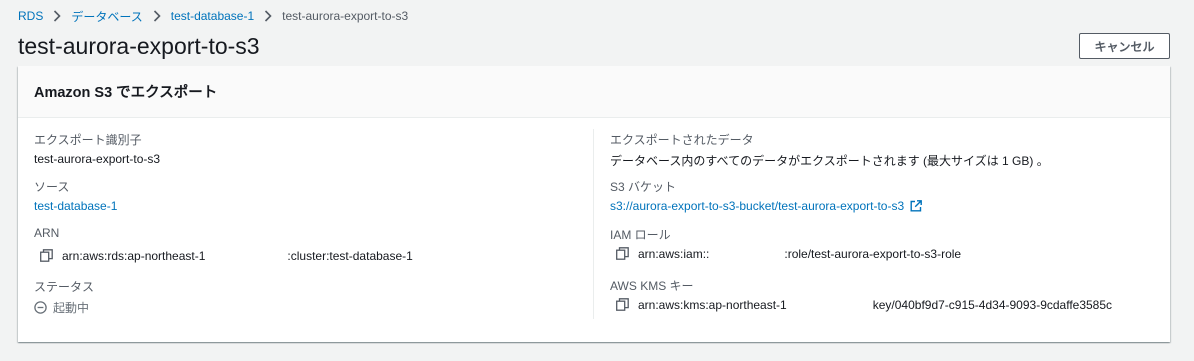 This screenshot has height=361, width=1194. What do you see at coordinates (126, 93) in the screenshot?
I see `panel-title: Amazon S3 でエクスポート` at bounding box center [126, 93].